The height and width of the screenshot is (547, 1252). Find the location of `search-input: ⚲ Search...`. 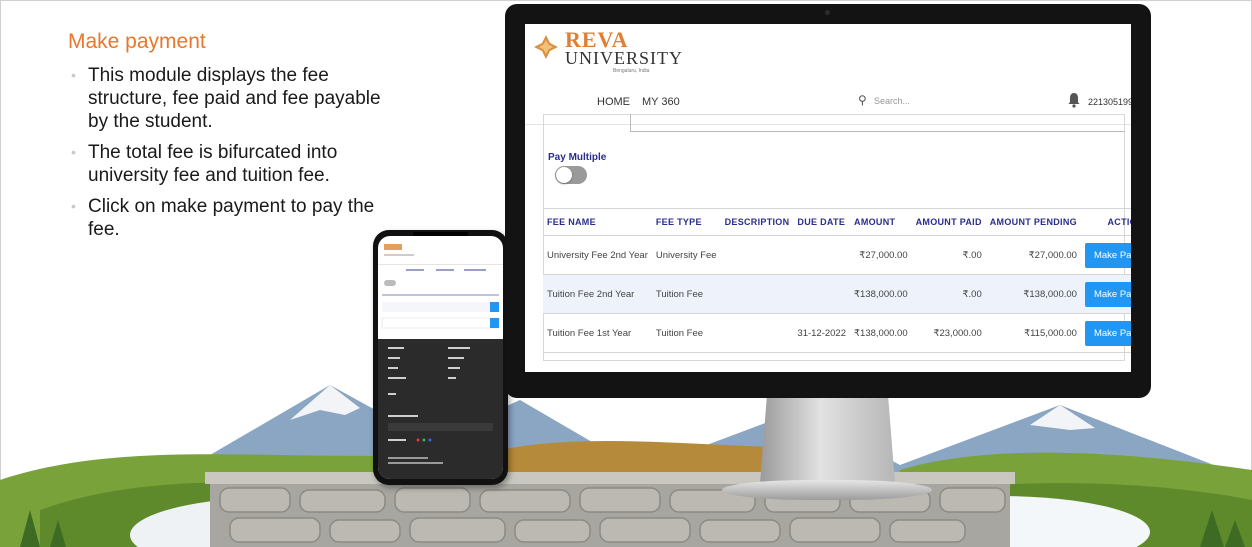

search-input: ⚲ Search... is located at coordinates (953, 102).